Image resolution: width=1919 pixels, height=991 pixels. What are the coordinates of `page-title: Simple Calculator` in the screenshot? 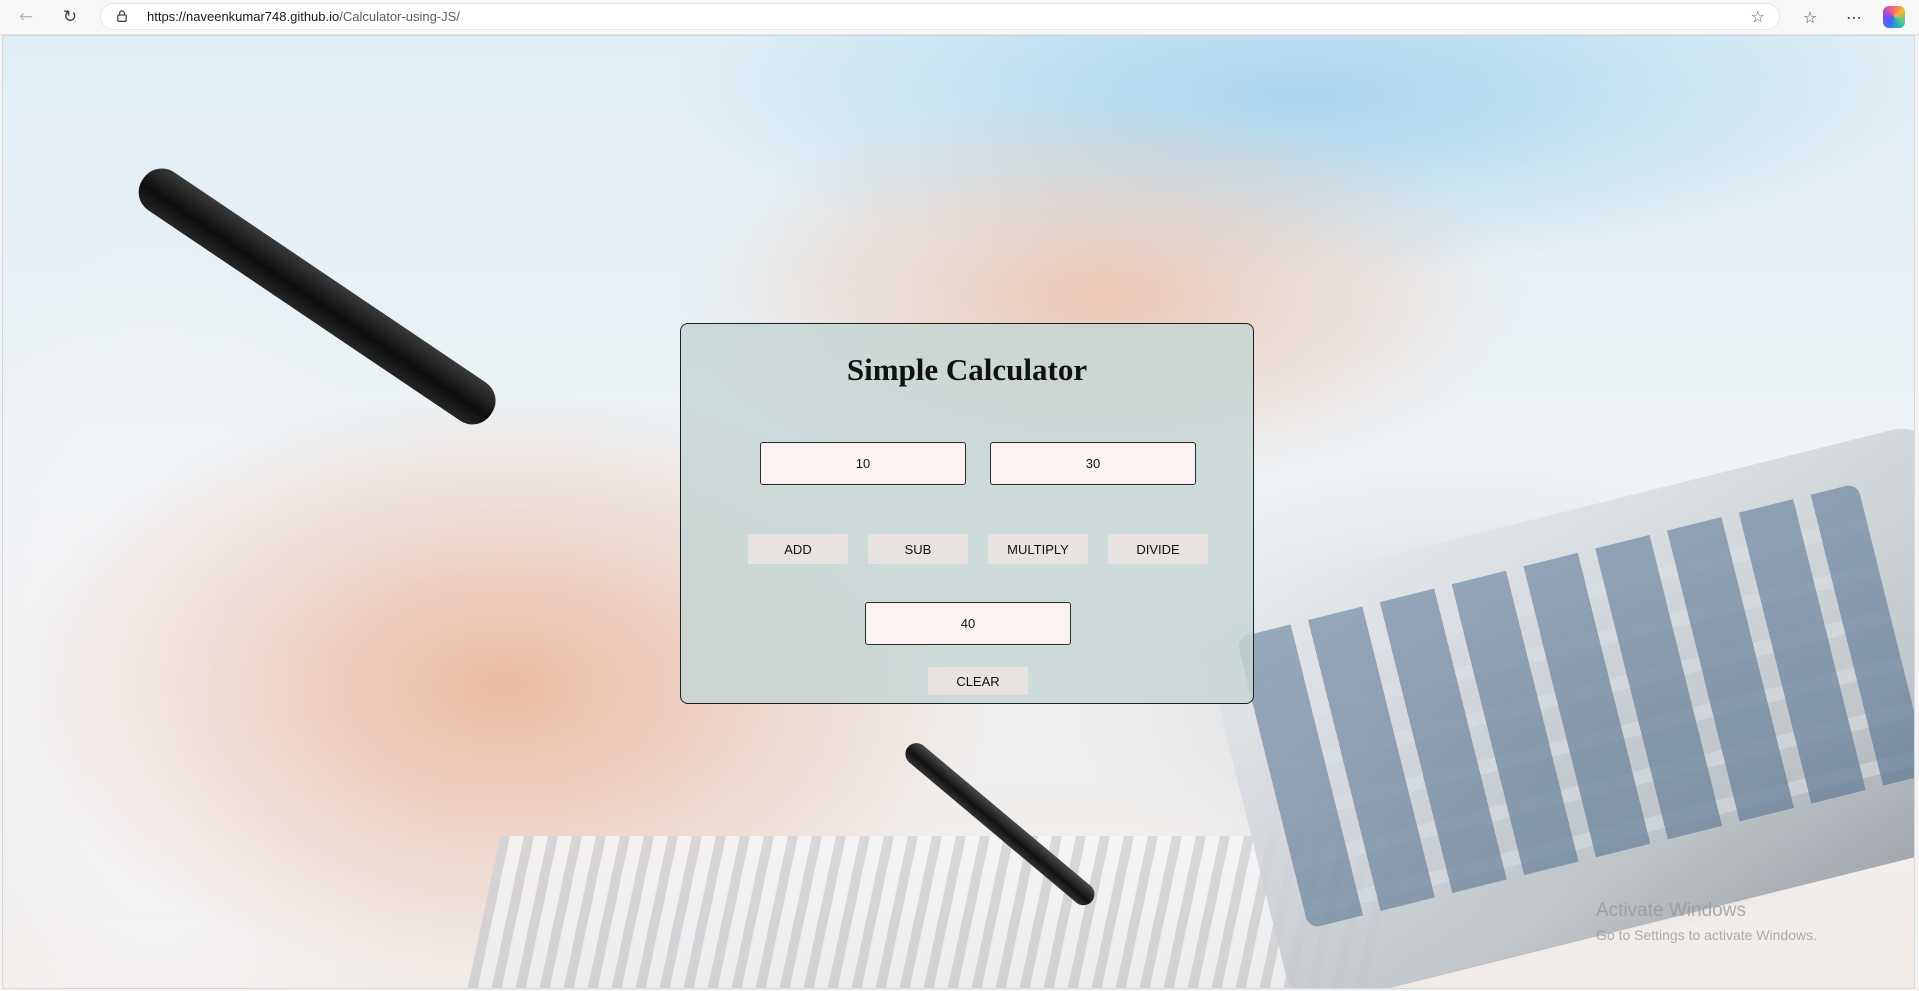 It's located at (967, 369).